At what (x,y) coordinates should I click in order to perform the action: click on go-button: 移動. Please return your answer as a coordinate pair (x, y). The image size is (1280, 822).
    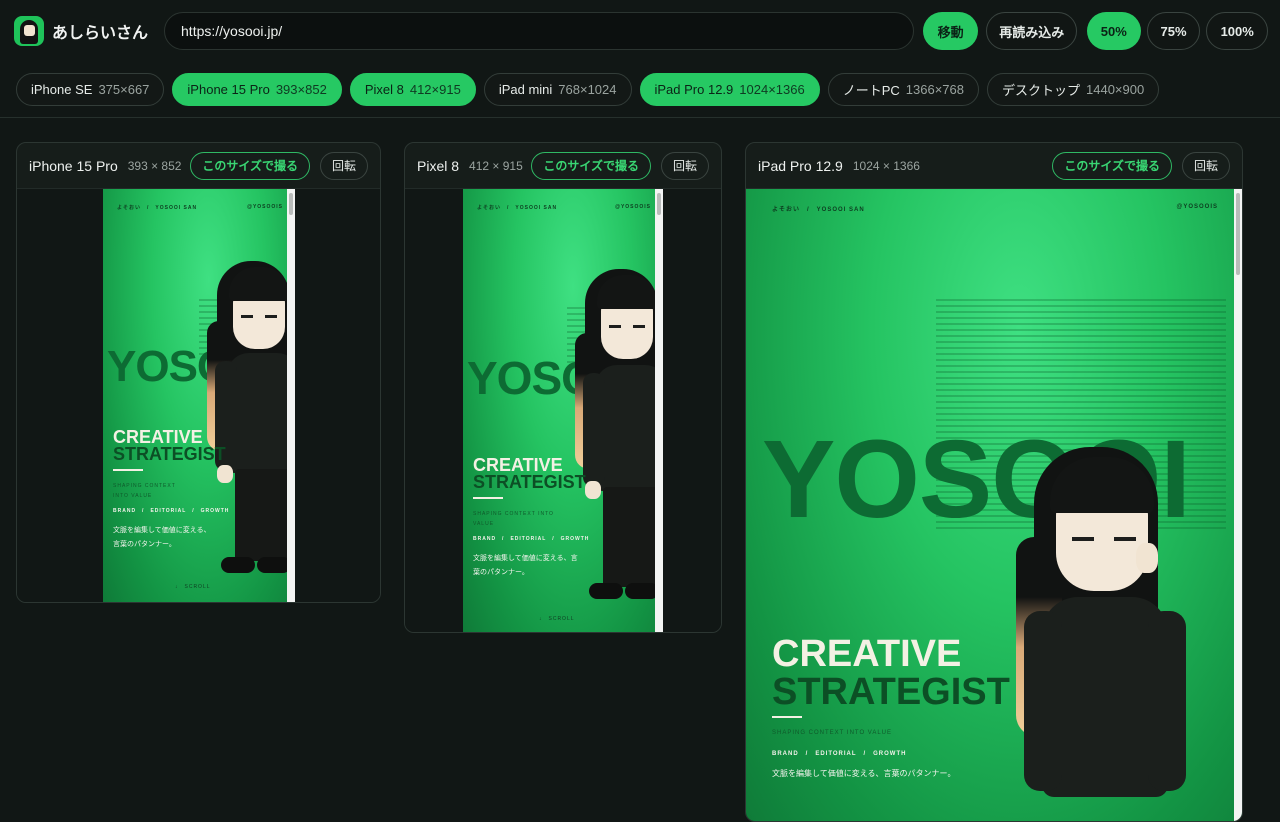
    Looking at the image, I should click on (950, 31).